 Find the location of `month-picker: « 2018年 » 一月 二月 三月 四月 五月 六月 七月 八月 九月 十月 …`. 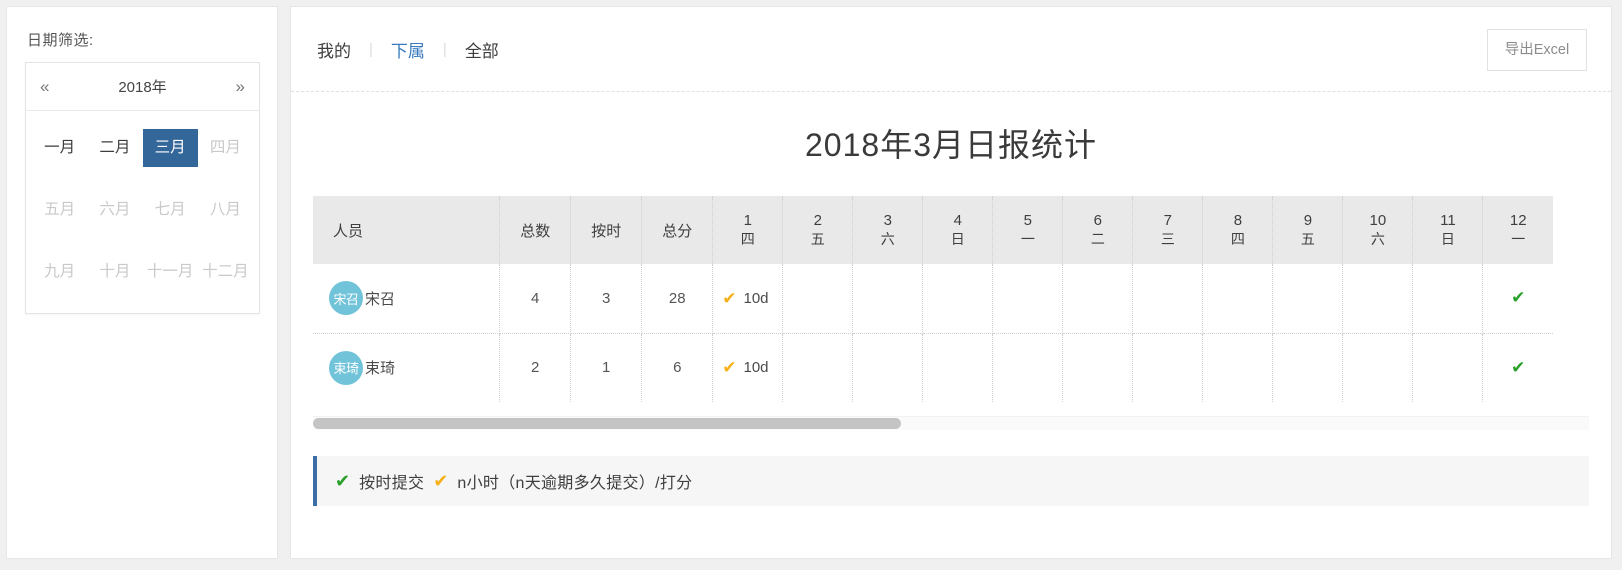

month-picker: « 2018年 » 一月 二月 三月 四月 五月 六月 七月 八月 九月 十月 … is located at coordinates (142, 188).